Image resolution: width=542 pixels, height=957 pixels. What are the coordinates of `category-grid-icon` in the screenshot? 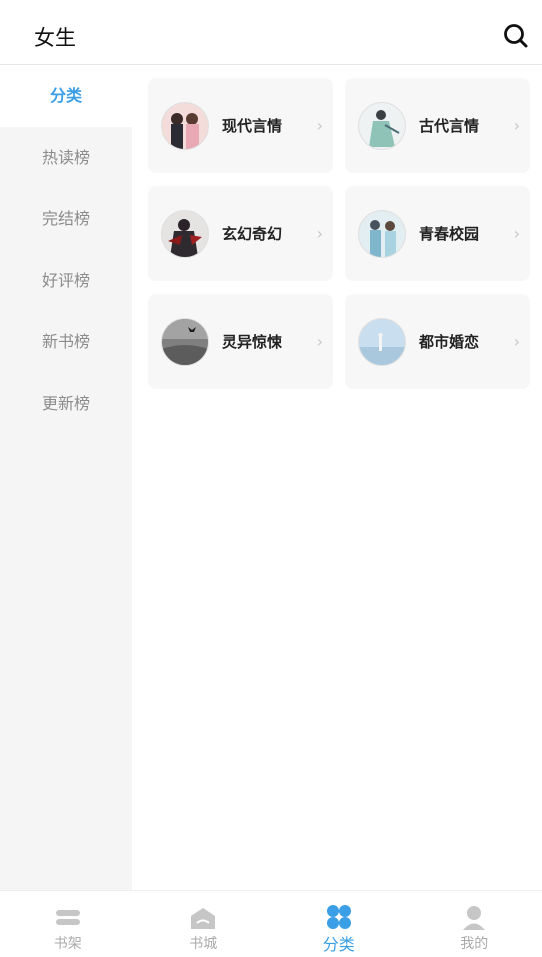 It's located at (339, 917).